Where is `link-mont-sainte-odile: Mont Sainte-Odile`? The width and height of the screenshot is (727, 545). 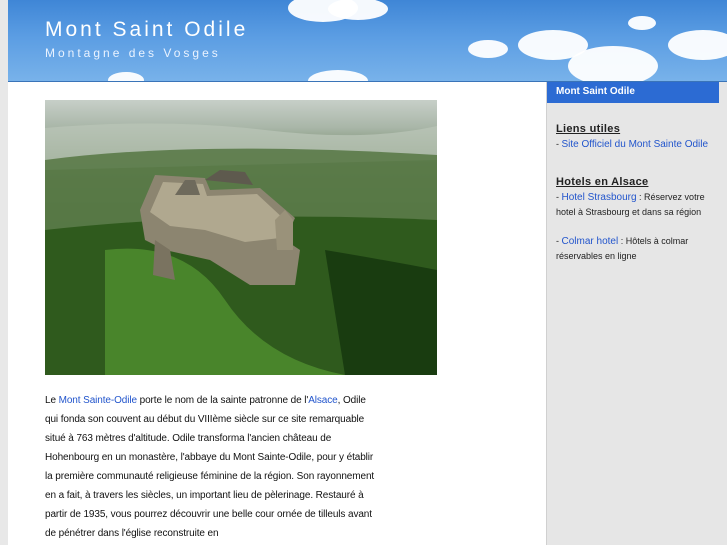 link-mont-sainte-odile: Mont Sainte-Odile is located at coordinates (98, 400).